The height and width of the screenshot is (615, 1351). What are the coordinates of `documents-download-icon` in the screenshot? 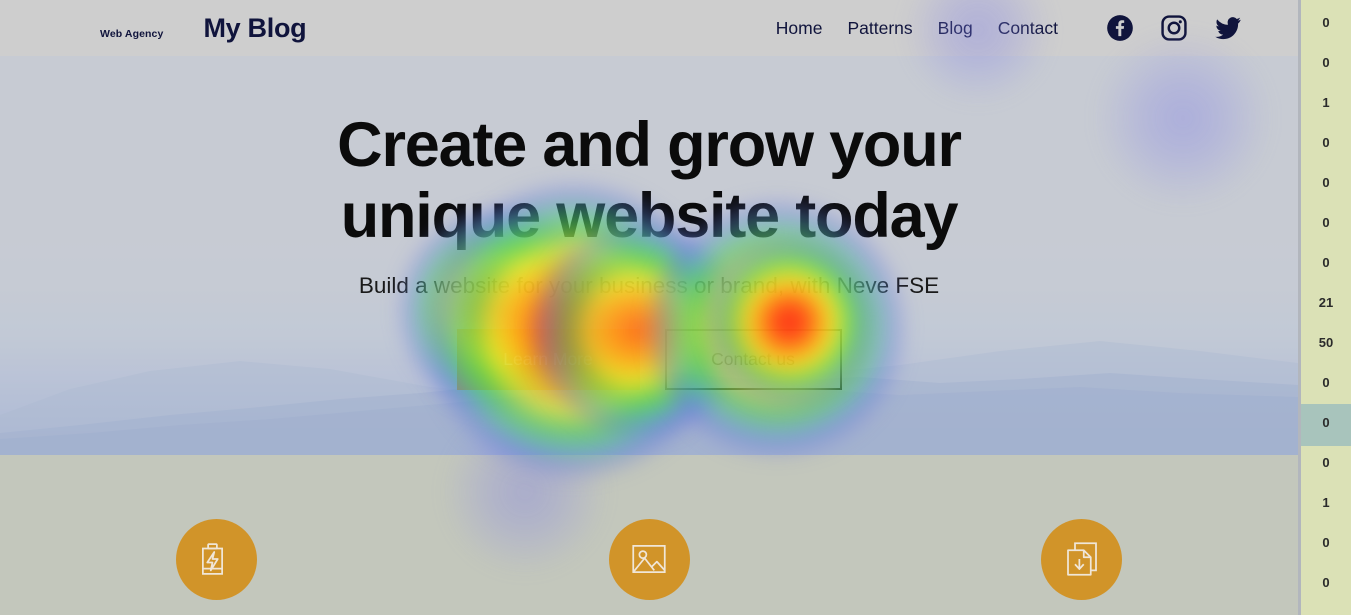 It's located at (1082, 559).